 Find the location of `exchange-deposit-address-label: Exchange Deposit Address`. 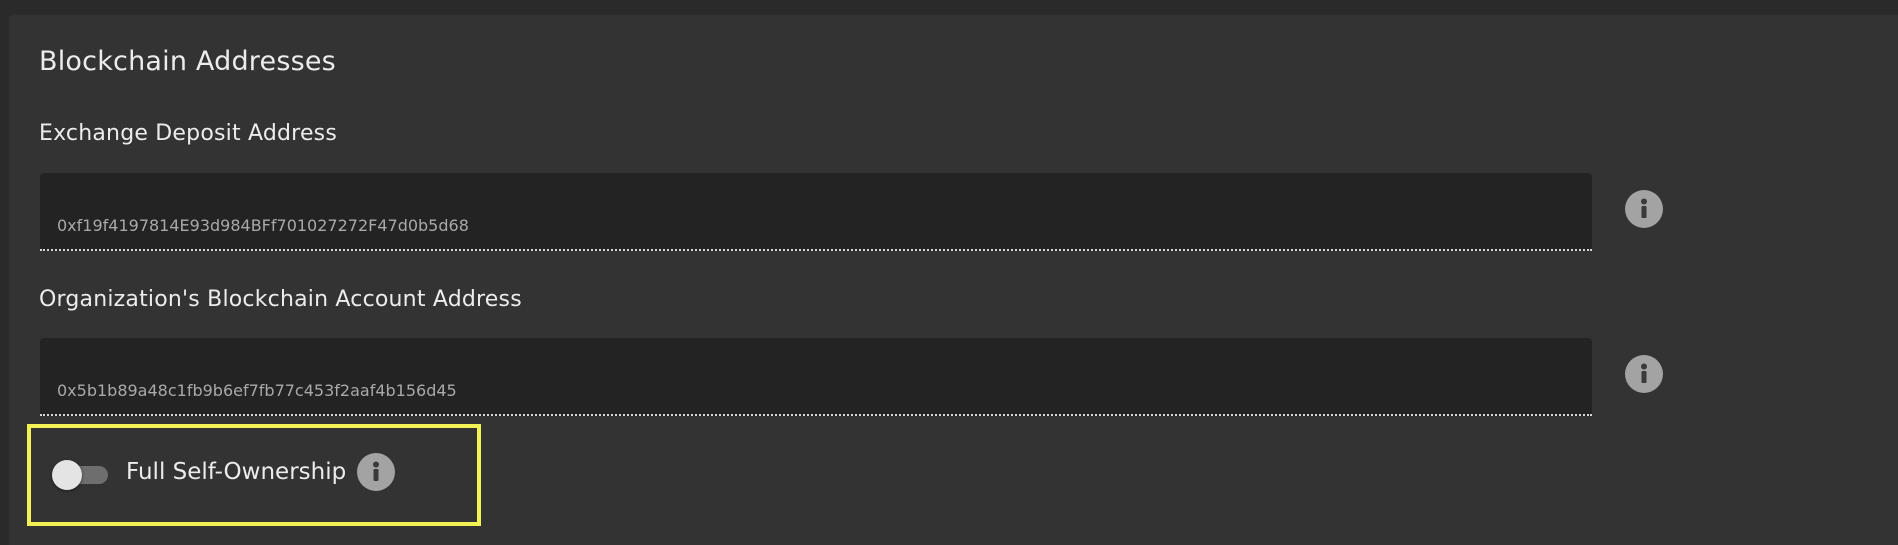

exchange-deposit-address-label: Exchange Deposit Address is located at coordinates (188, 133).